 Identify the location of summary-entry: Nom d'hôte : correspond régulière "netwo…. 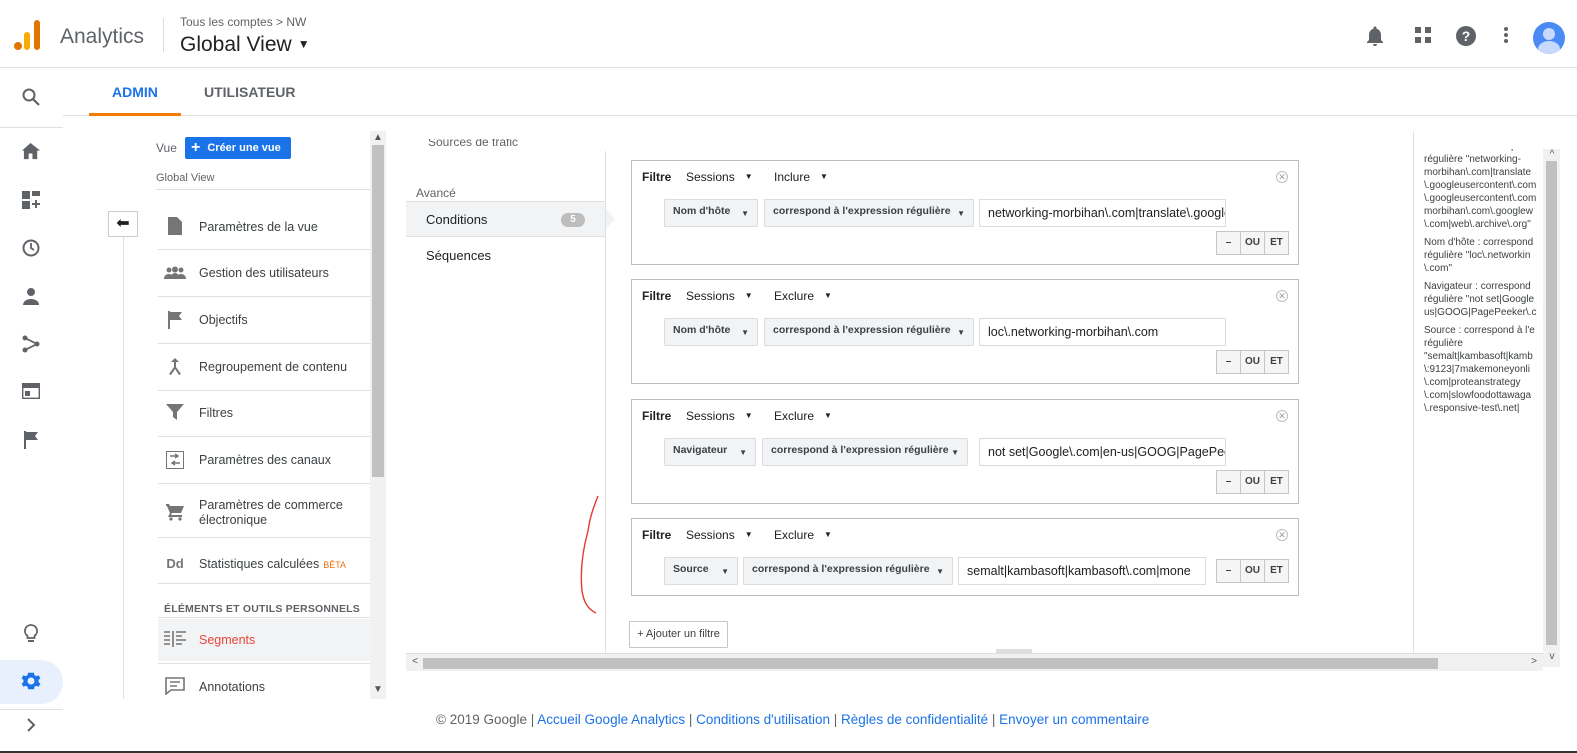
(1480, 189).